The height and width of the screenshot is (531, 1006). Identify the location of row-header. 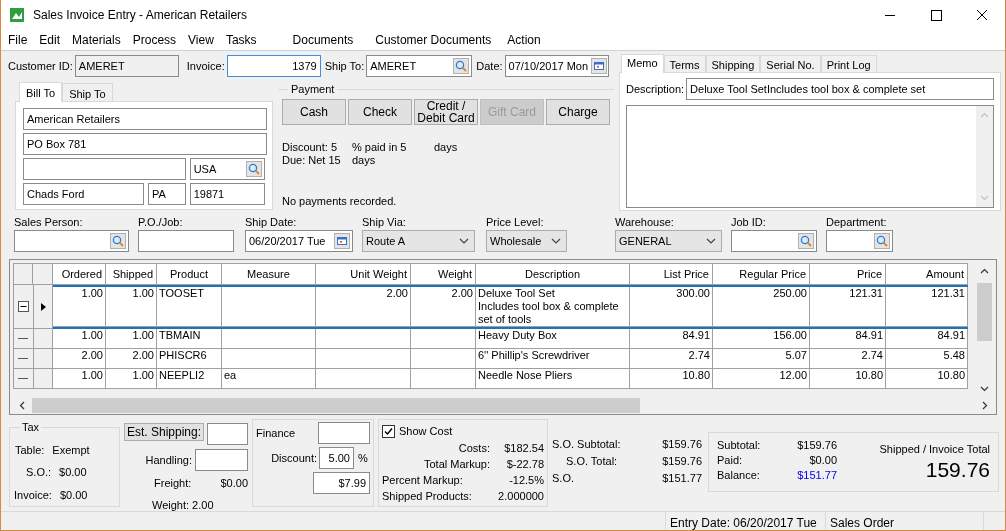
(43, 307).